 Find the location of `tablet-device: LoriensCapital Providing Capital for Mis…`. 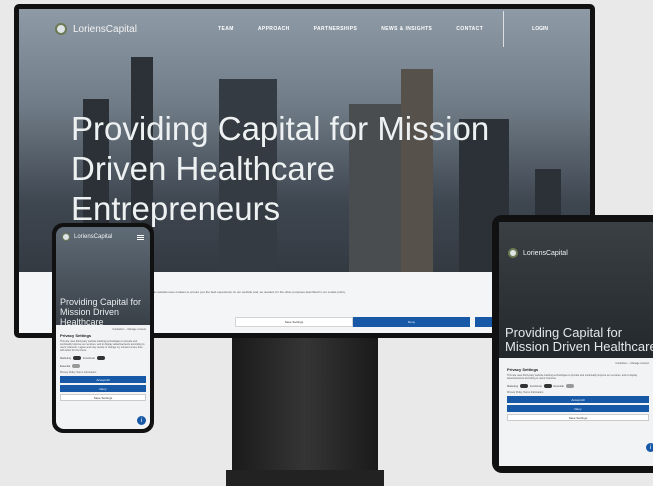

tablet-device: LoriensCapital Providing Capital for Mis… is located at coordinates (572, 344).